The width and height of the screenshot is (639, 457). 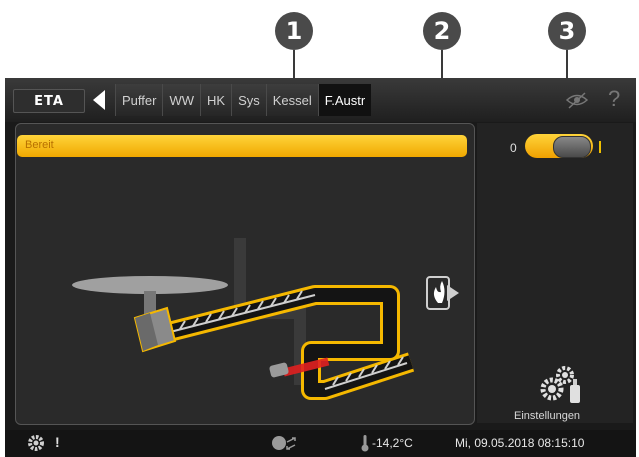 What do you see at coordinates (520, 443) in the screenshot?
I see `date-time: Mi, 09.05.2018 08:15:10` at bounding box center [520, 443].